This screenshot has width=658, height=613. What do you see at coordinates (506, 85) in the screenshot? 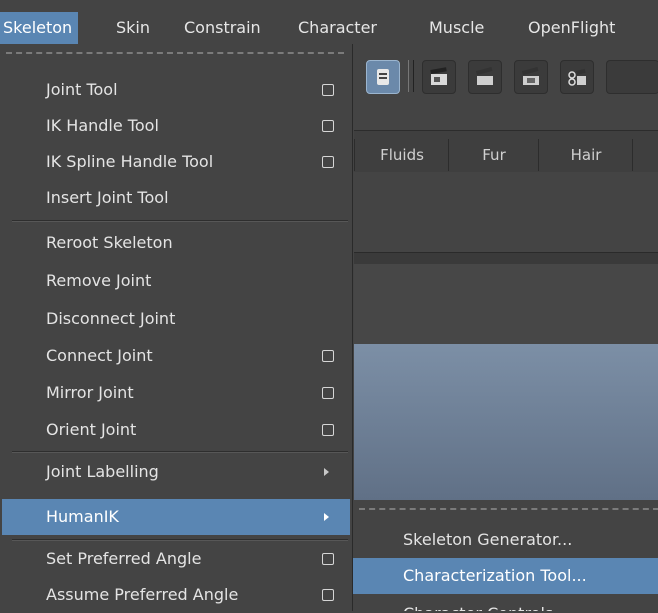
I see `shelf-toolbar` at bounding box center [506, 85].